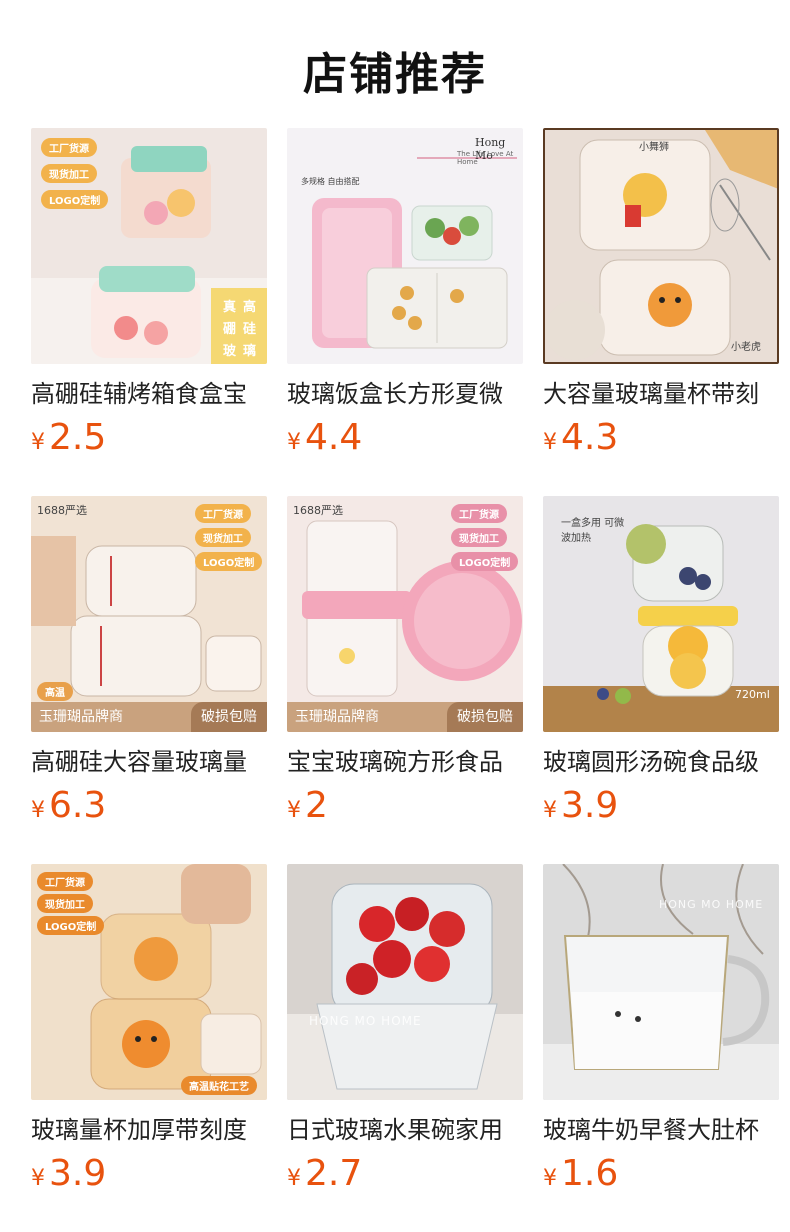 The image size is (790, 1232). Describe the element at coordinates (230, 351) in the screenshot. I see `image-side-text: 玻` at that location.